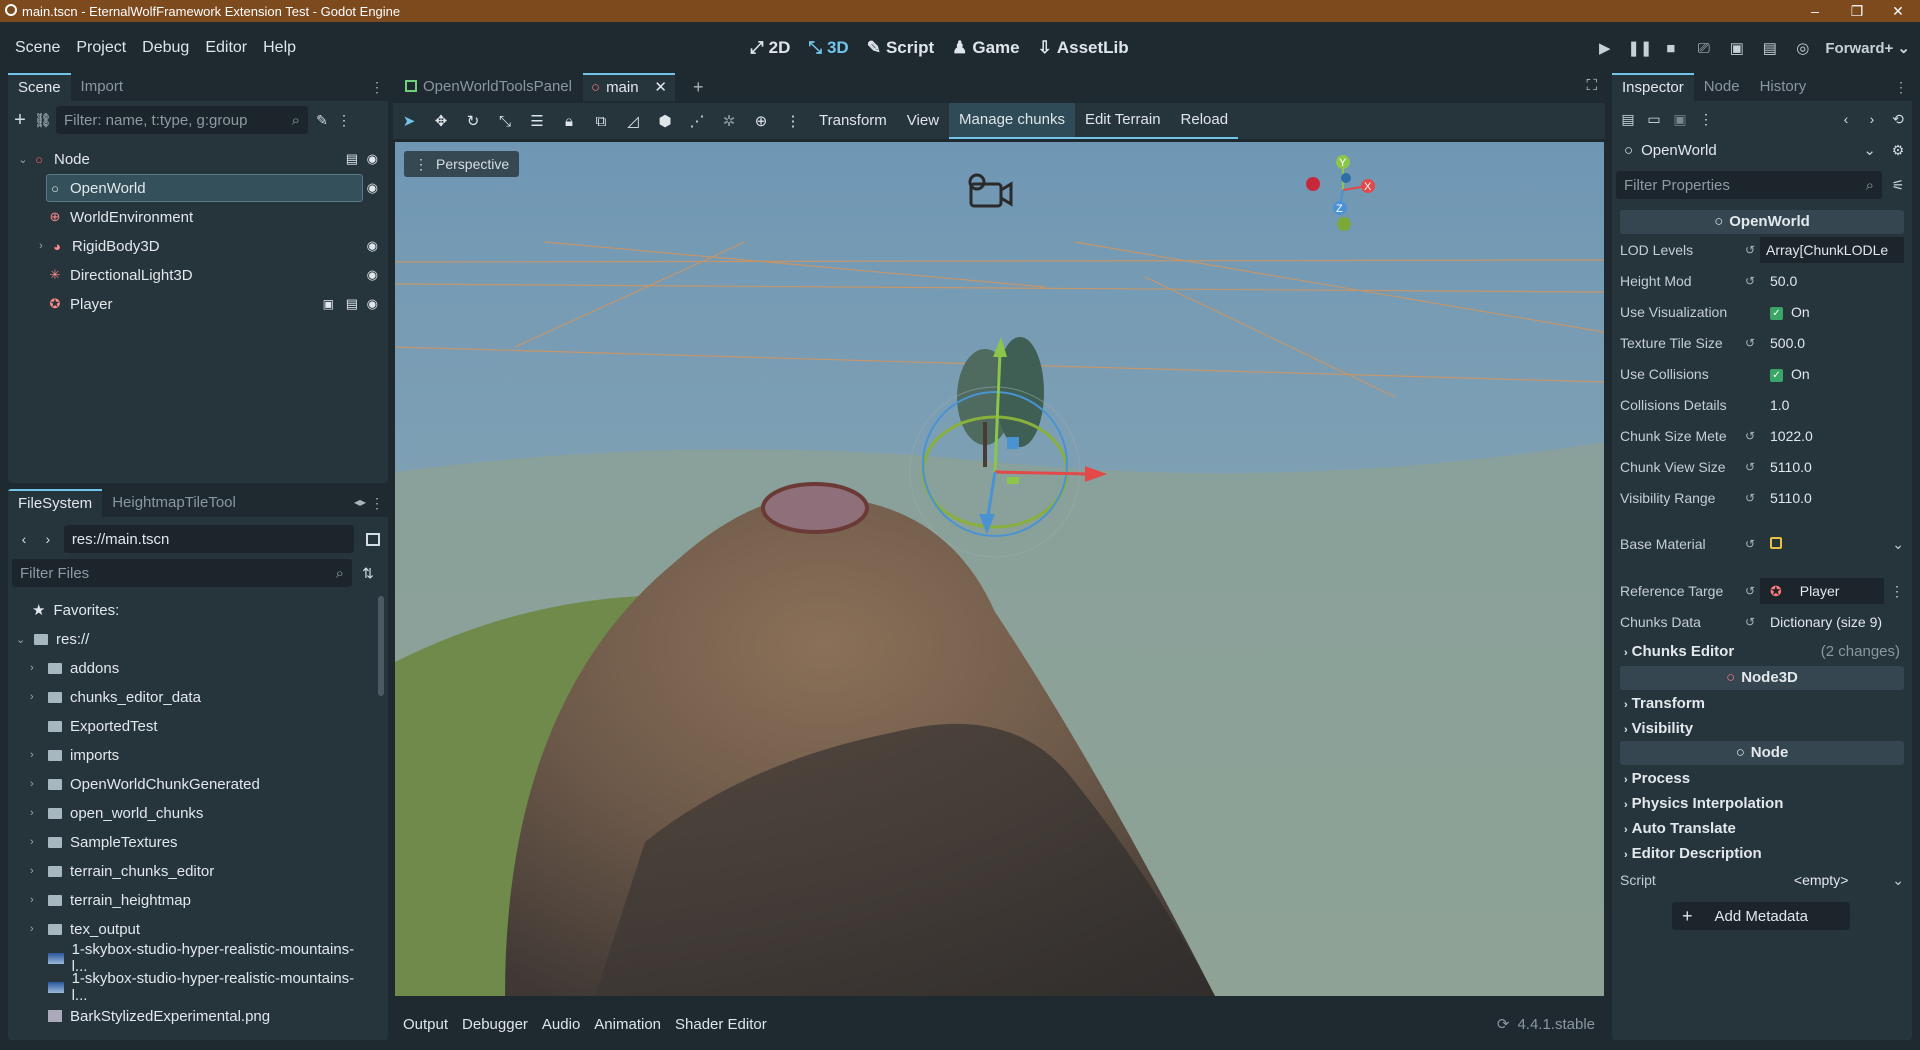 The width and height of the screenshot is (1920, 1050). What do you see at coordinates (601, 121) in the screenshot?
I see `group-icon: ⧉` at bounding box center [601, 121].